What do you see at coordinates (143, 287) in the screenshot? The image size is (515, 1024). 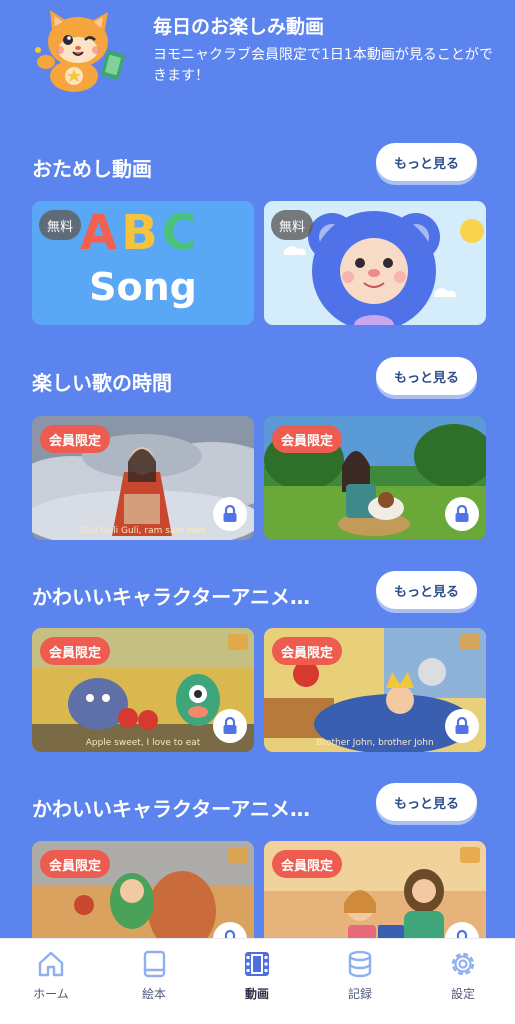 I see `song-title-text: Song` at bounding box center [143, 287].